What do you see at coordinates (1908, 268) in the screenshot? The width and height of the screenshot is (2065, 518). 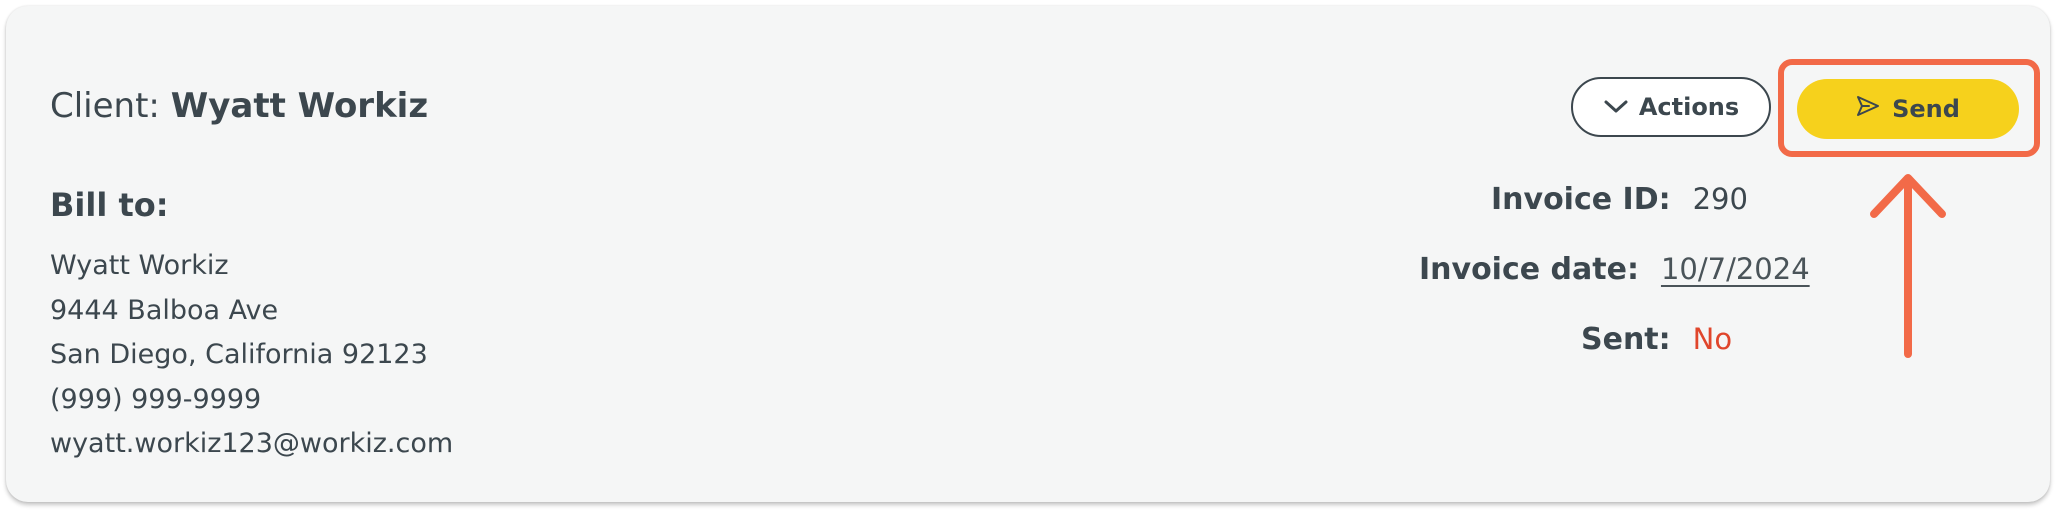 I see `arrow-up-icon` at bounding box center [1908, 268].